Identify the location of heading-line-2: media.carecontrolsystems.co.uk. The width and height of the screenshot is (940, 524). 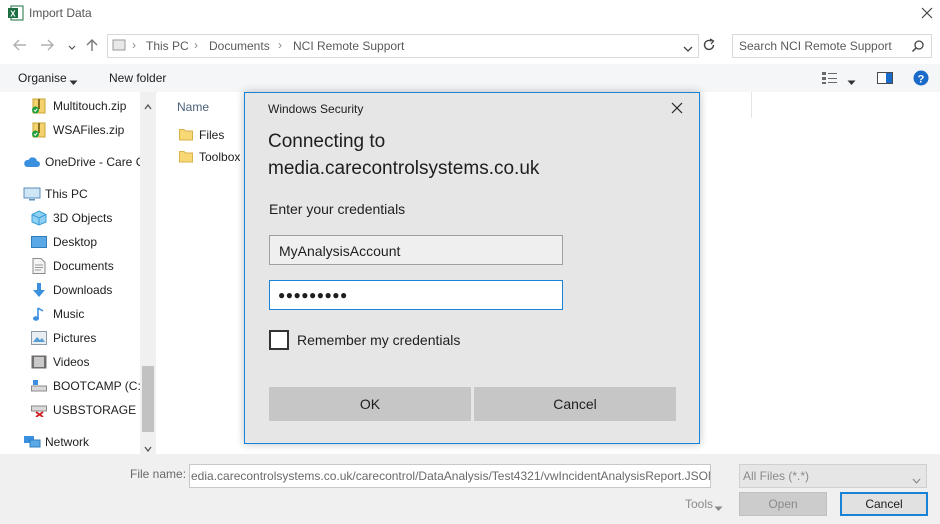
(404, 168).